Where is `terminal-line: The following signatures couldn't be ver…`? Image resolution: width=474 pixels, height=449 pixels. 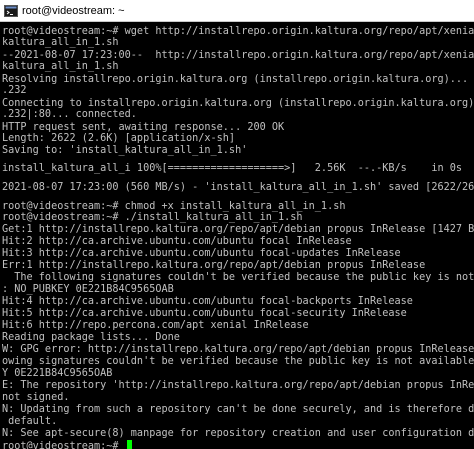 terminal-line: The following signatures couldn't be ver… is located at coordinates (238, 278).